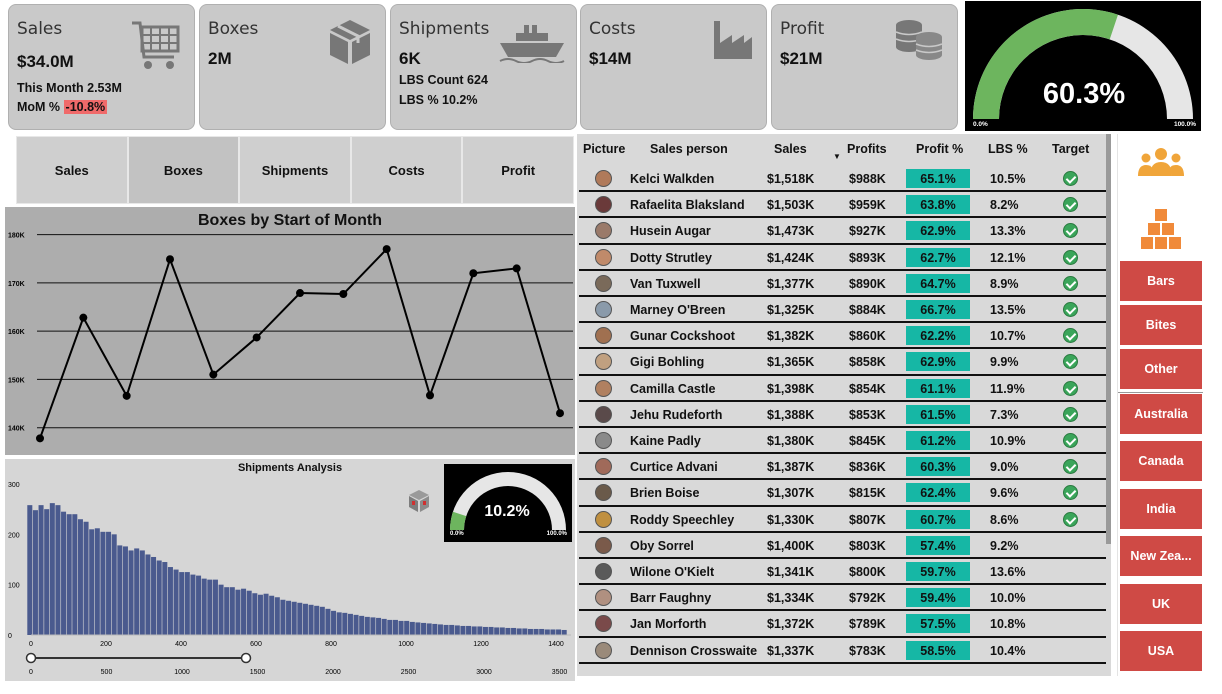 This screenshot has height=694, width=1222. What do you see at coordinates (1161, 414) in the screenshot?
I see `slicer-item-australia: Australia` at bounding box center [1161, 414].